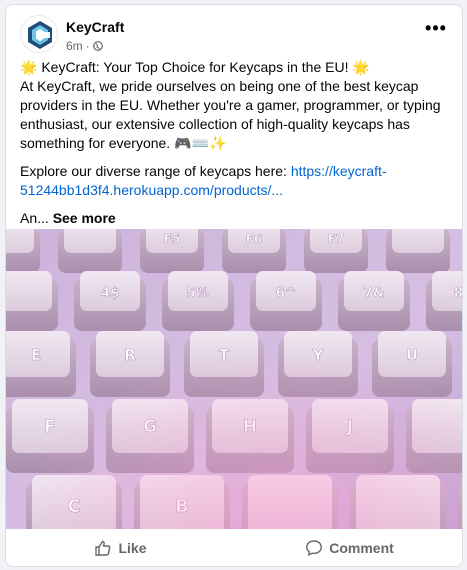 This screenshot has height=570, width=467. I want to click on post-time: 6m, so click(74, 46).